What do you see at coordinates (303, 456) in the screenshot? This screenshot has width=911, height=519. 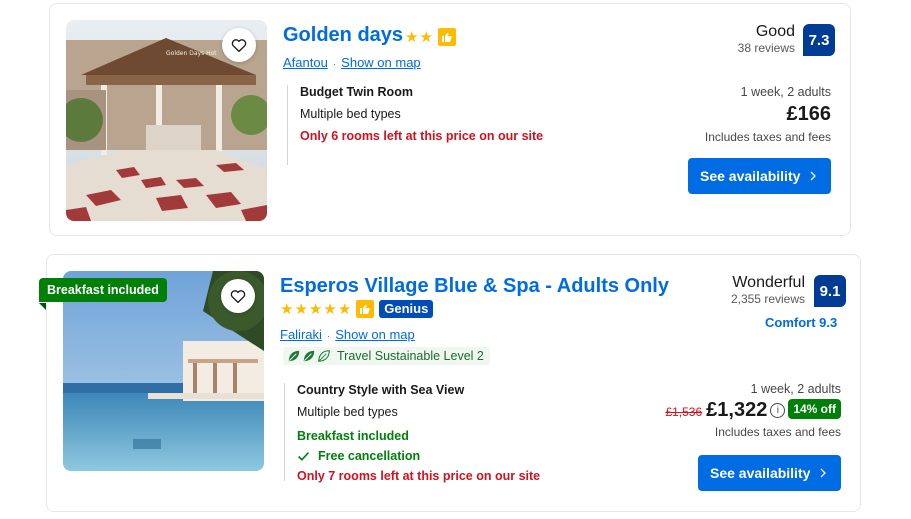 I see `check-icon` at bounding box center [303, 456].